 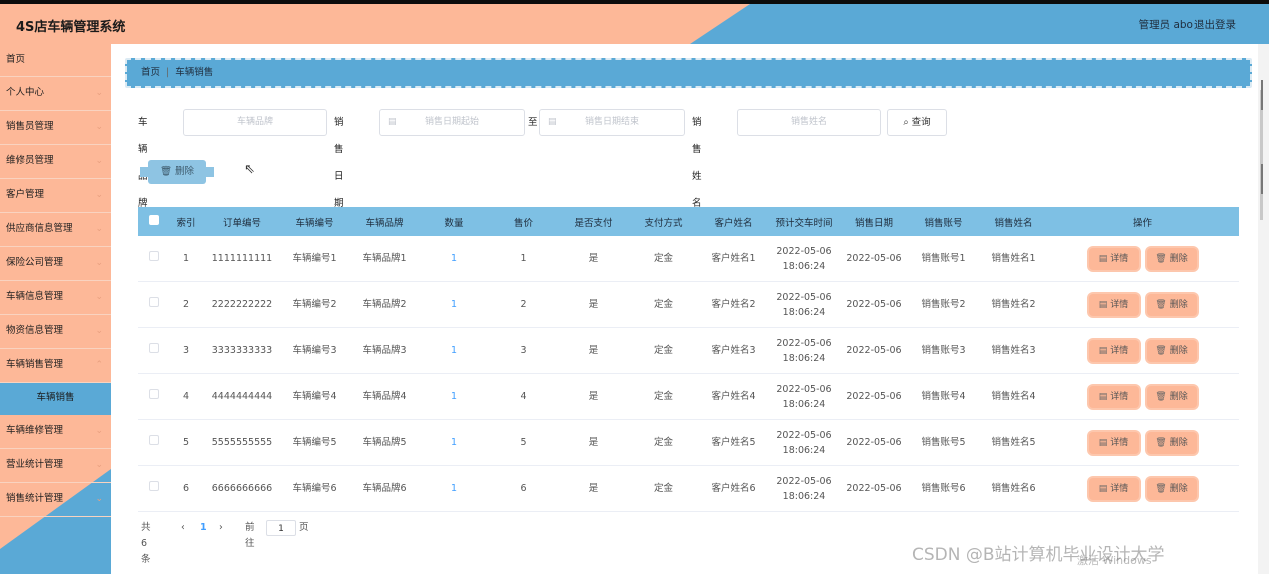 I want to click on cell-vehicle-no: 车辆编号3, so click(x=314, y=350).